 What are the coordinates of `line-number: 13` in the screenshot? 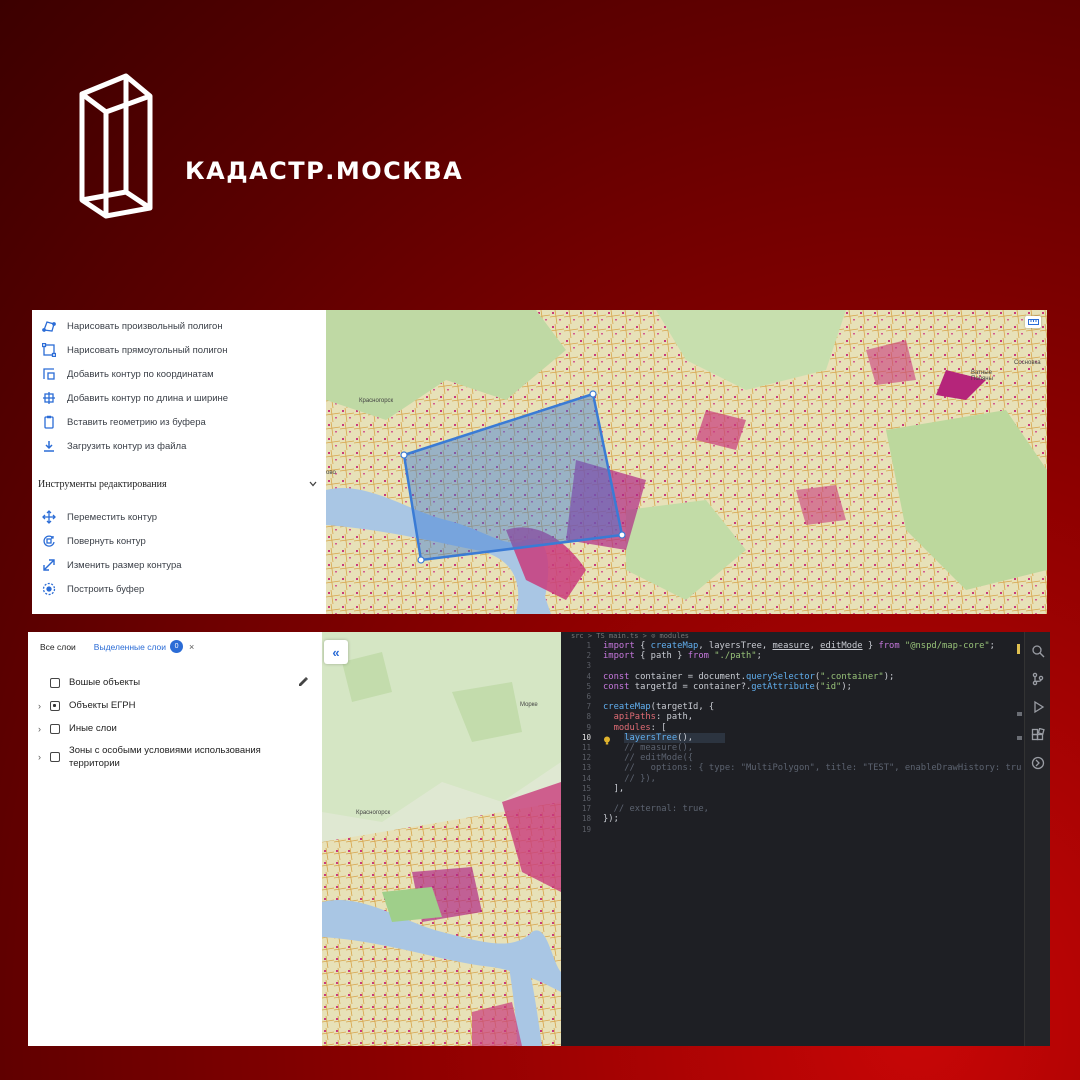 It's located at (586, 768).